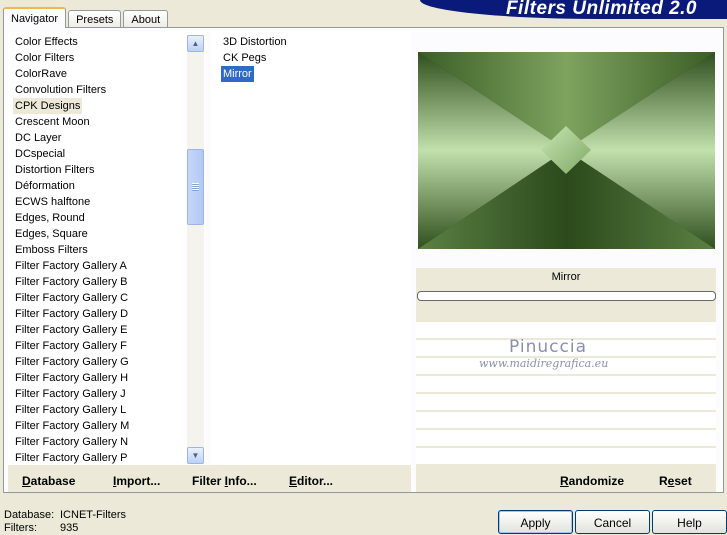 Image resolution: width=727 pixels, height=535 pixels. Describe the element at coordinates (71, 346) in the screenshot. I see `category-item: Filter Factory Gallery F` at that location.